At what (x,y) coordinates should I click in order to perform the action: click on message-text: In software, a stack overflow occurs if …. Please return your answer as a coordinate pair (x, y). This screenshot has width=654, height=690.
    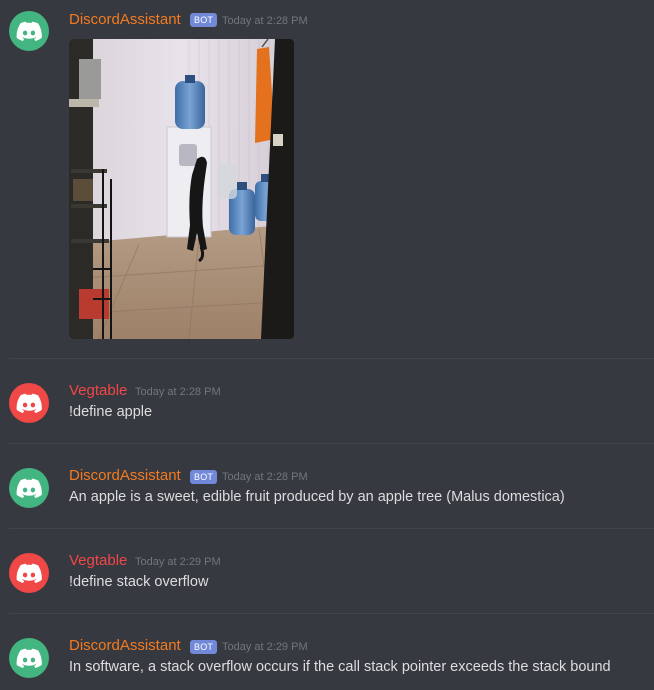
    Looking at the image, I should click on (340, 667).